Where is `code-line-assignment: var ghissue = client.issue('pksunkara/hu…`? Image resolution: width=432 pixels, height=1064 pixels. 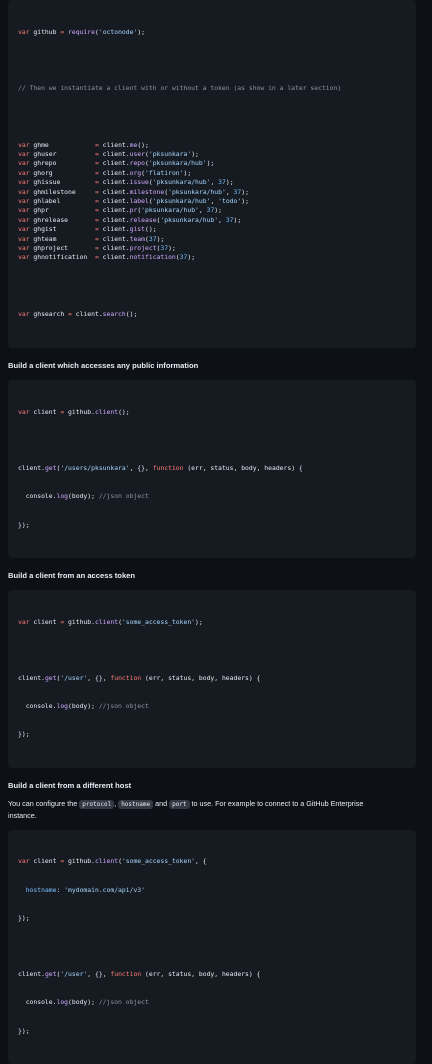 code-line-assignment: var ghissue = client.issue('pksunkara/hu… is located at coordinates (126, 182).